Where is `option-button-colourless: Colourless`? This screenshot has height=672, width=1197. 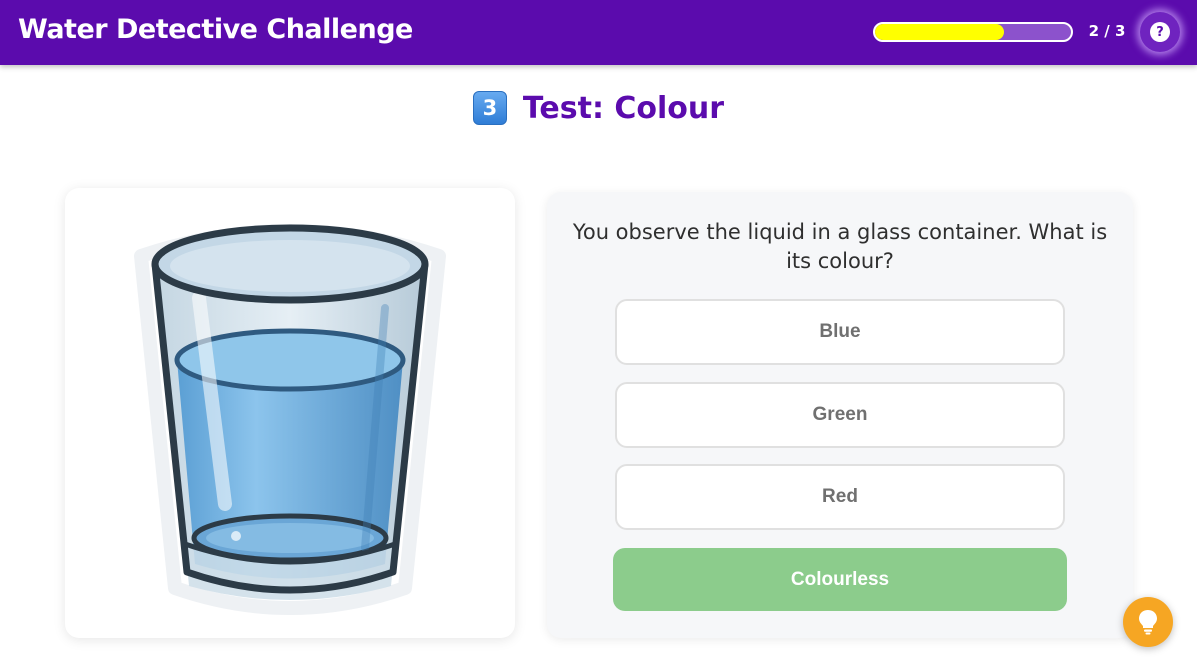
option-button-colourless: Colourless is located at coordinates (840, 579).